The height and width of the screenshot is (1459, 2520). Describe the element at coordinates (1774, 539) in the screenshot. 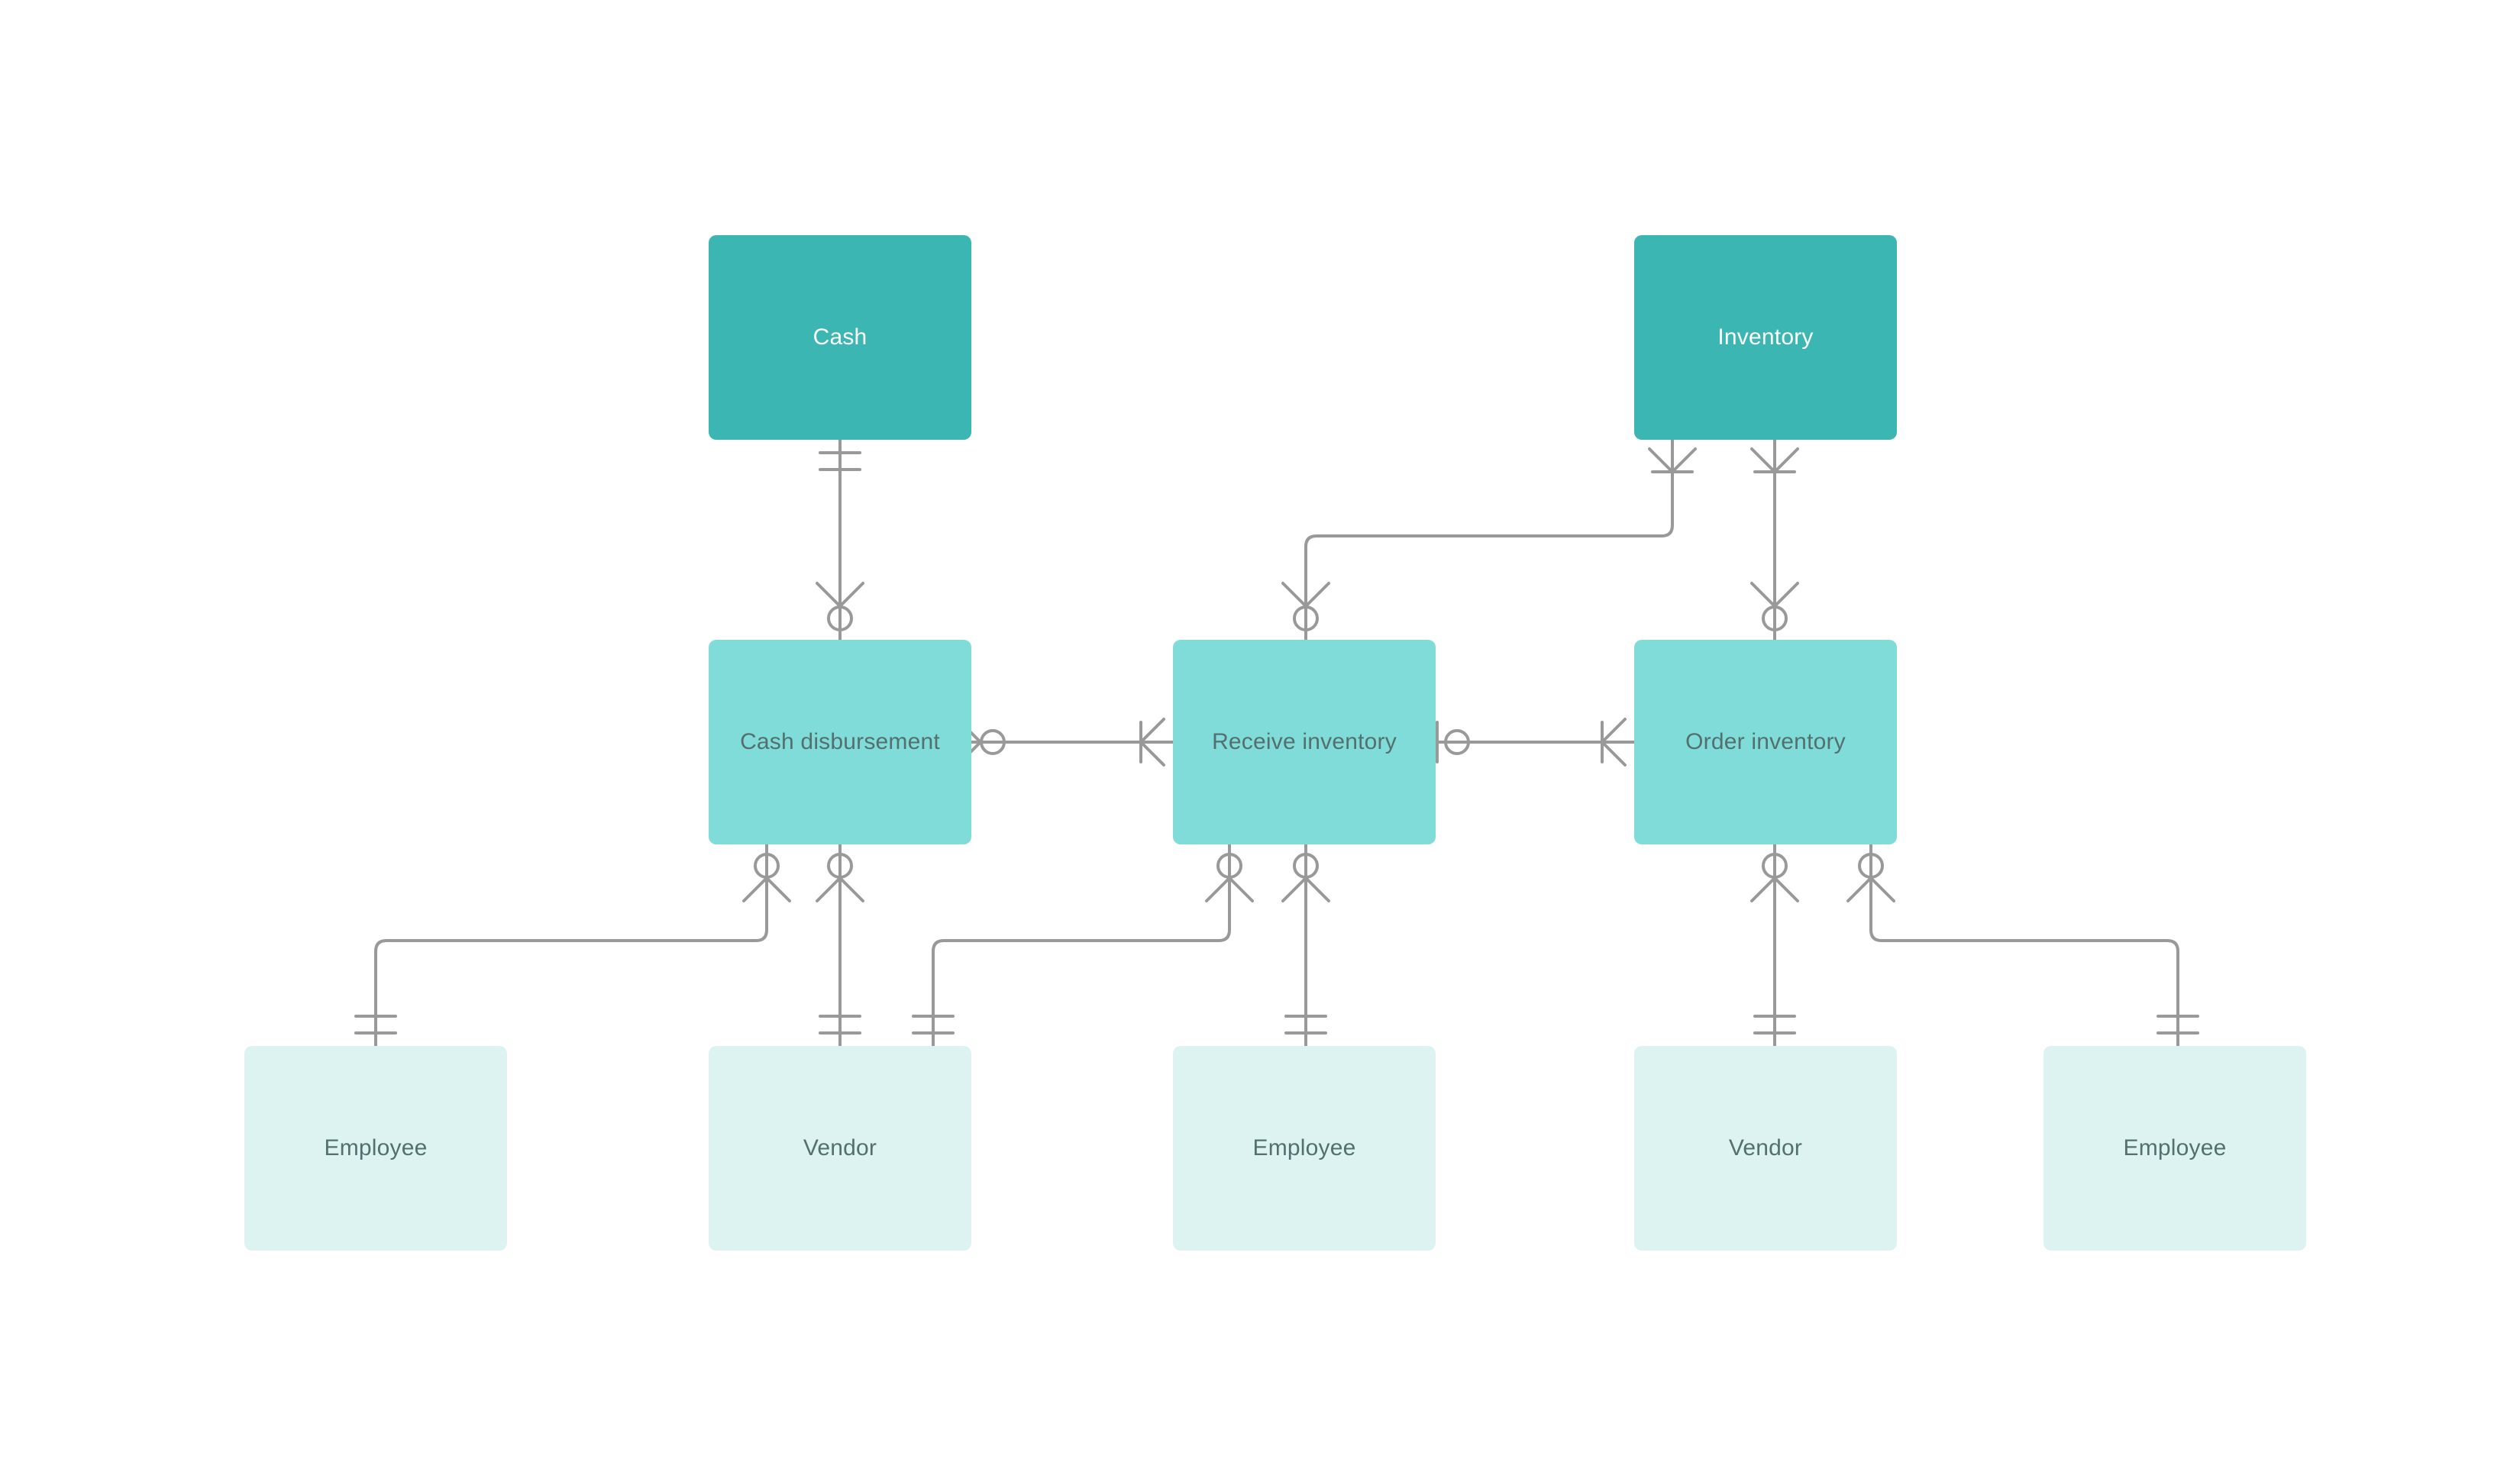

I see `connector-inventory-order_inv` at that location.